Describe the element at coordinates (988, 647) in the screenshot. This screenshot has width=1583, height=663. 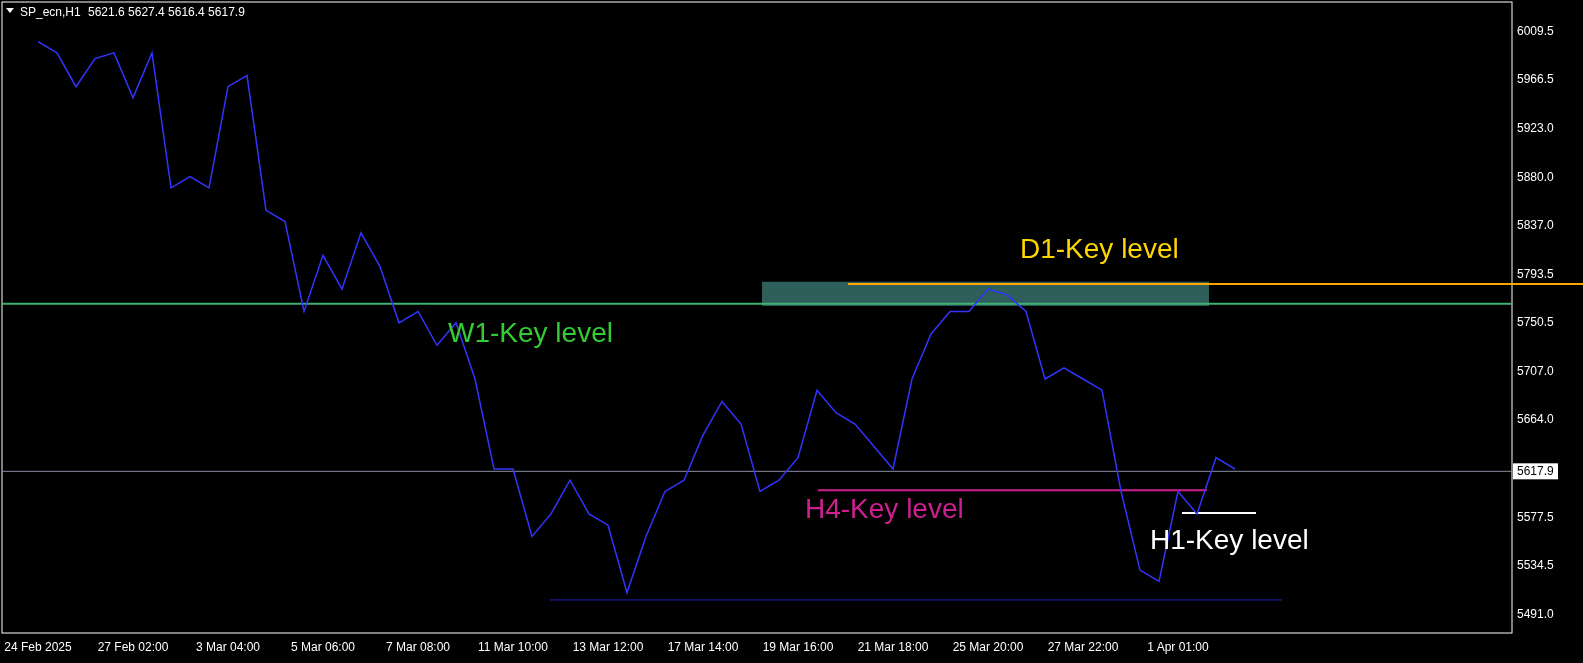
I see `x-axis-label: 25 Mar 20:00` at that location.